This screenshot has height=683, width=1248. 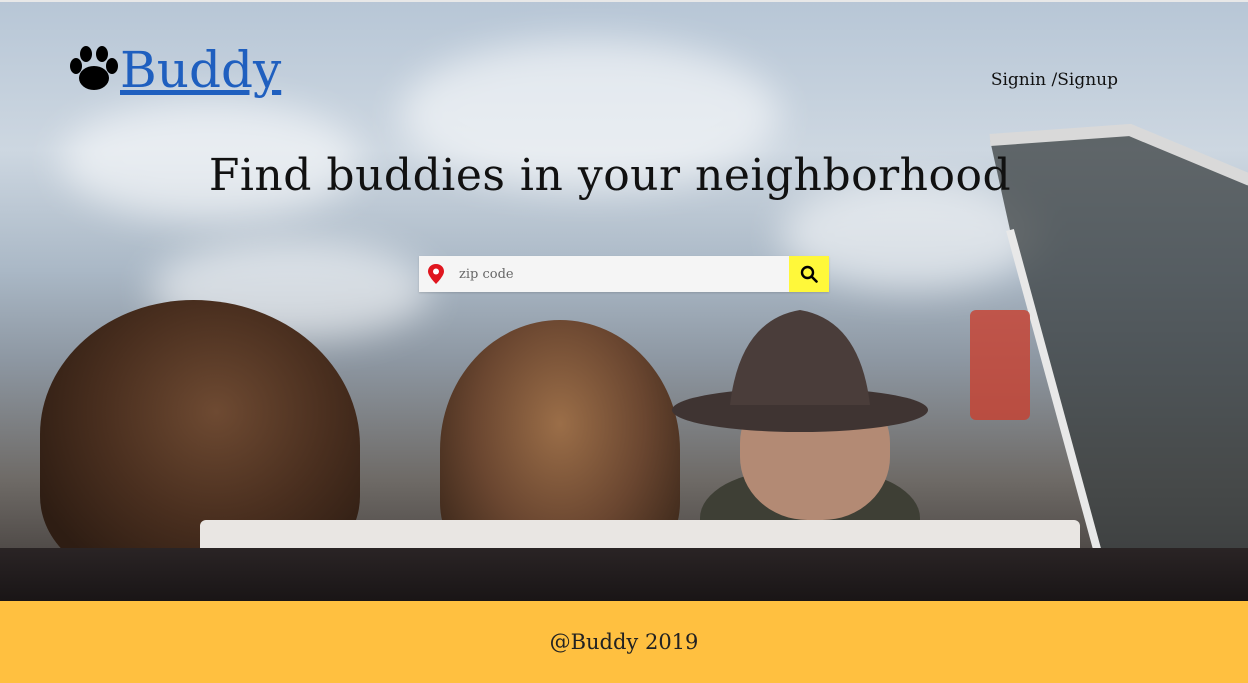 I want to click on logo-link: Buddy, so click(x=174, y=70).